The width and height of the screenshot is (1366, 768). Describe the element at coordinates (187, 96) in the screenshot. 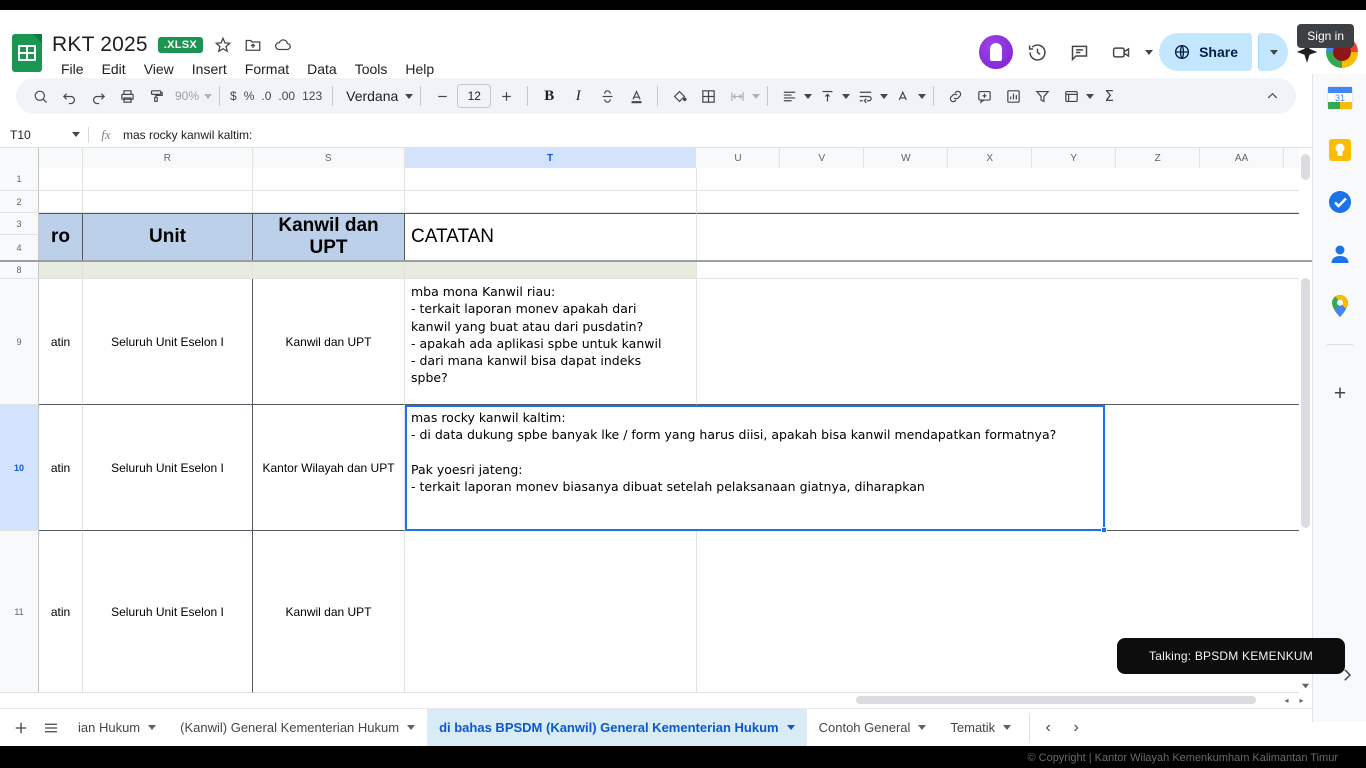

I see `zoom-level: 90%` at that location.